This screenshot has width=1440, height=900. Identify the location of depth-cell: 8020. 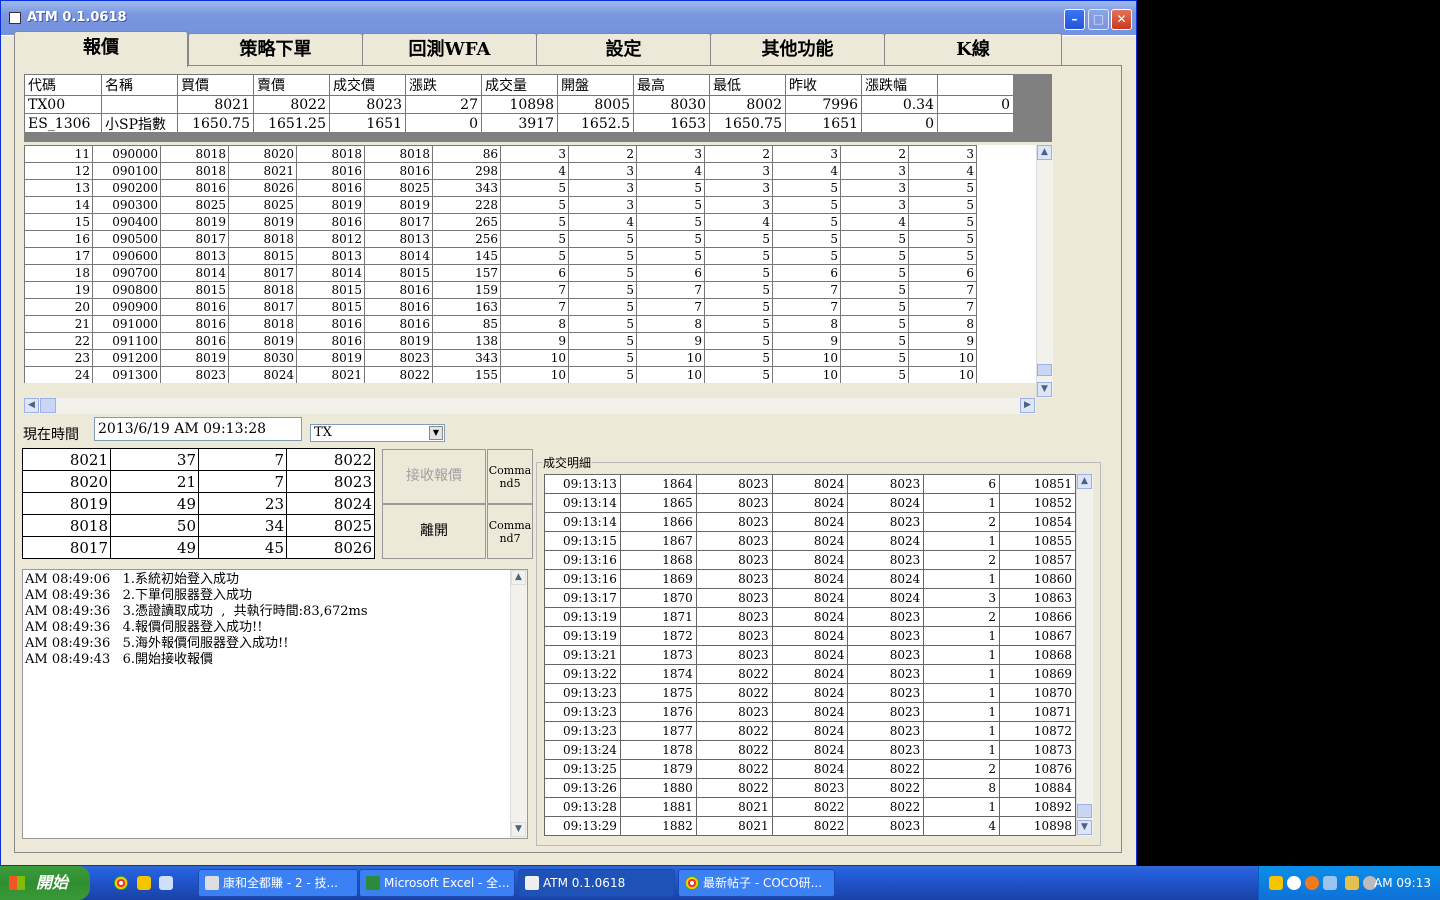
(66, 481).